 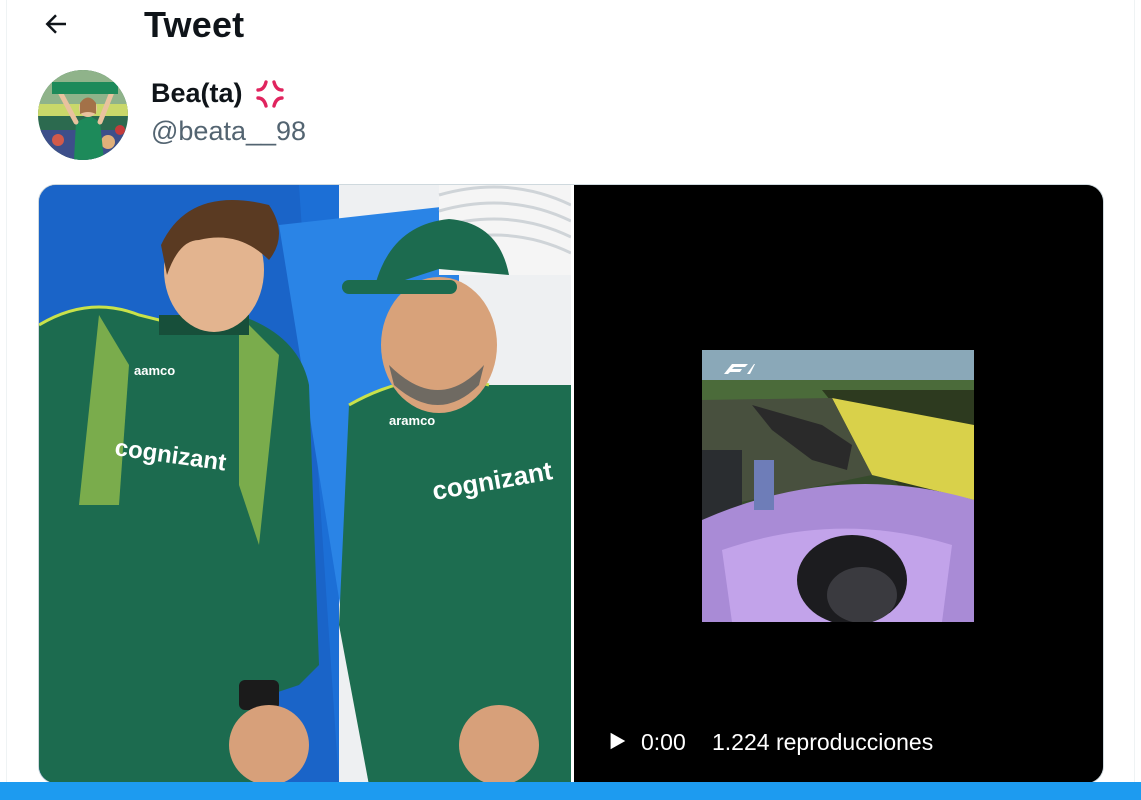 I want to click on video-thumbnail, so click(x=838, y=486).